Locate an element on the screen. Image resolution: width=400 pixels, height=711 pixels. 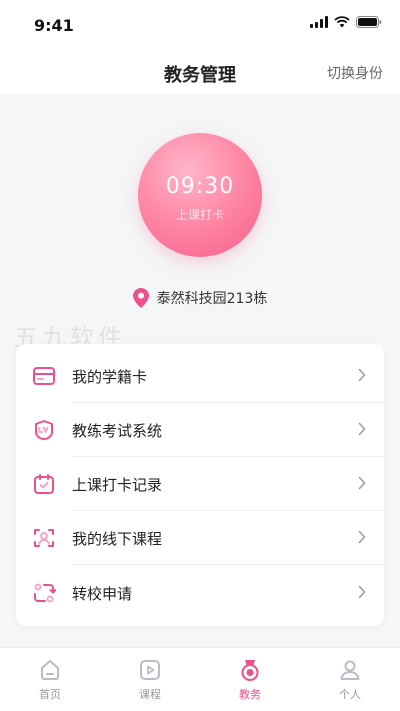
signal-icon is located at coordinates (319, 22).